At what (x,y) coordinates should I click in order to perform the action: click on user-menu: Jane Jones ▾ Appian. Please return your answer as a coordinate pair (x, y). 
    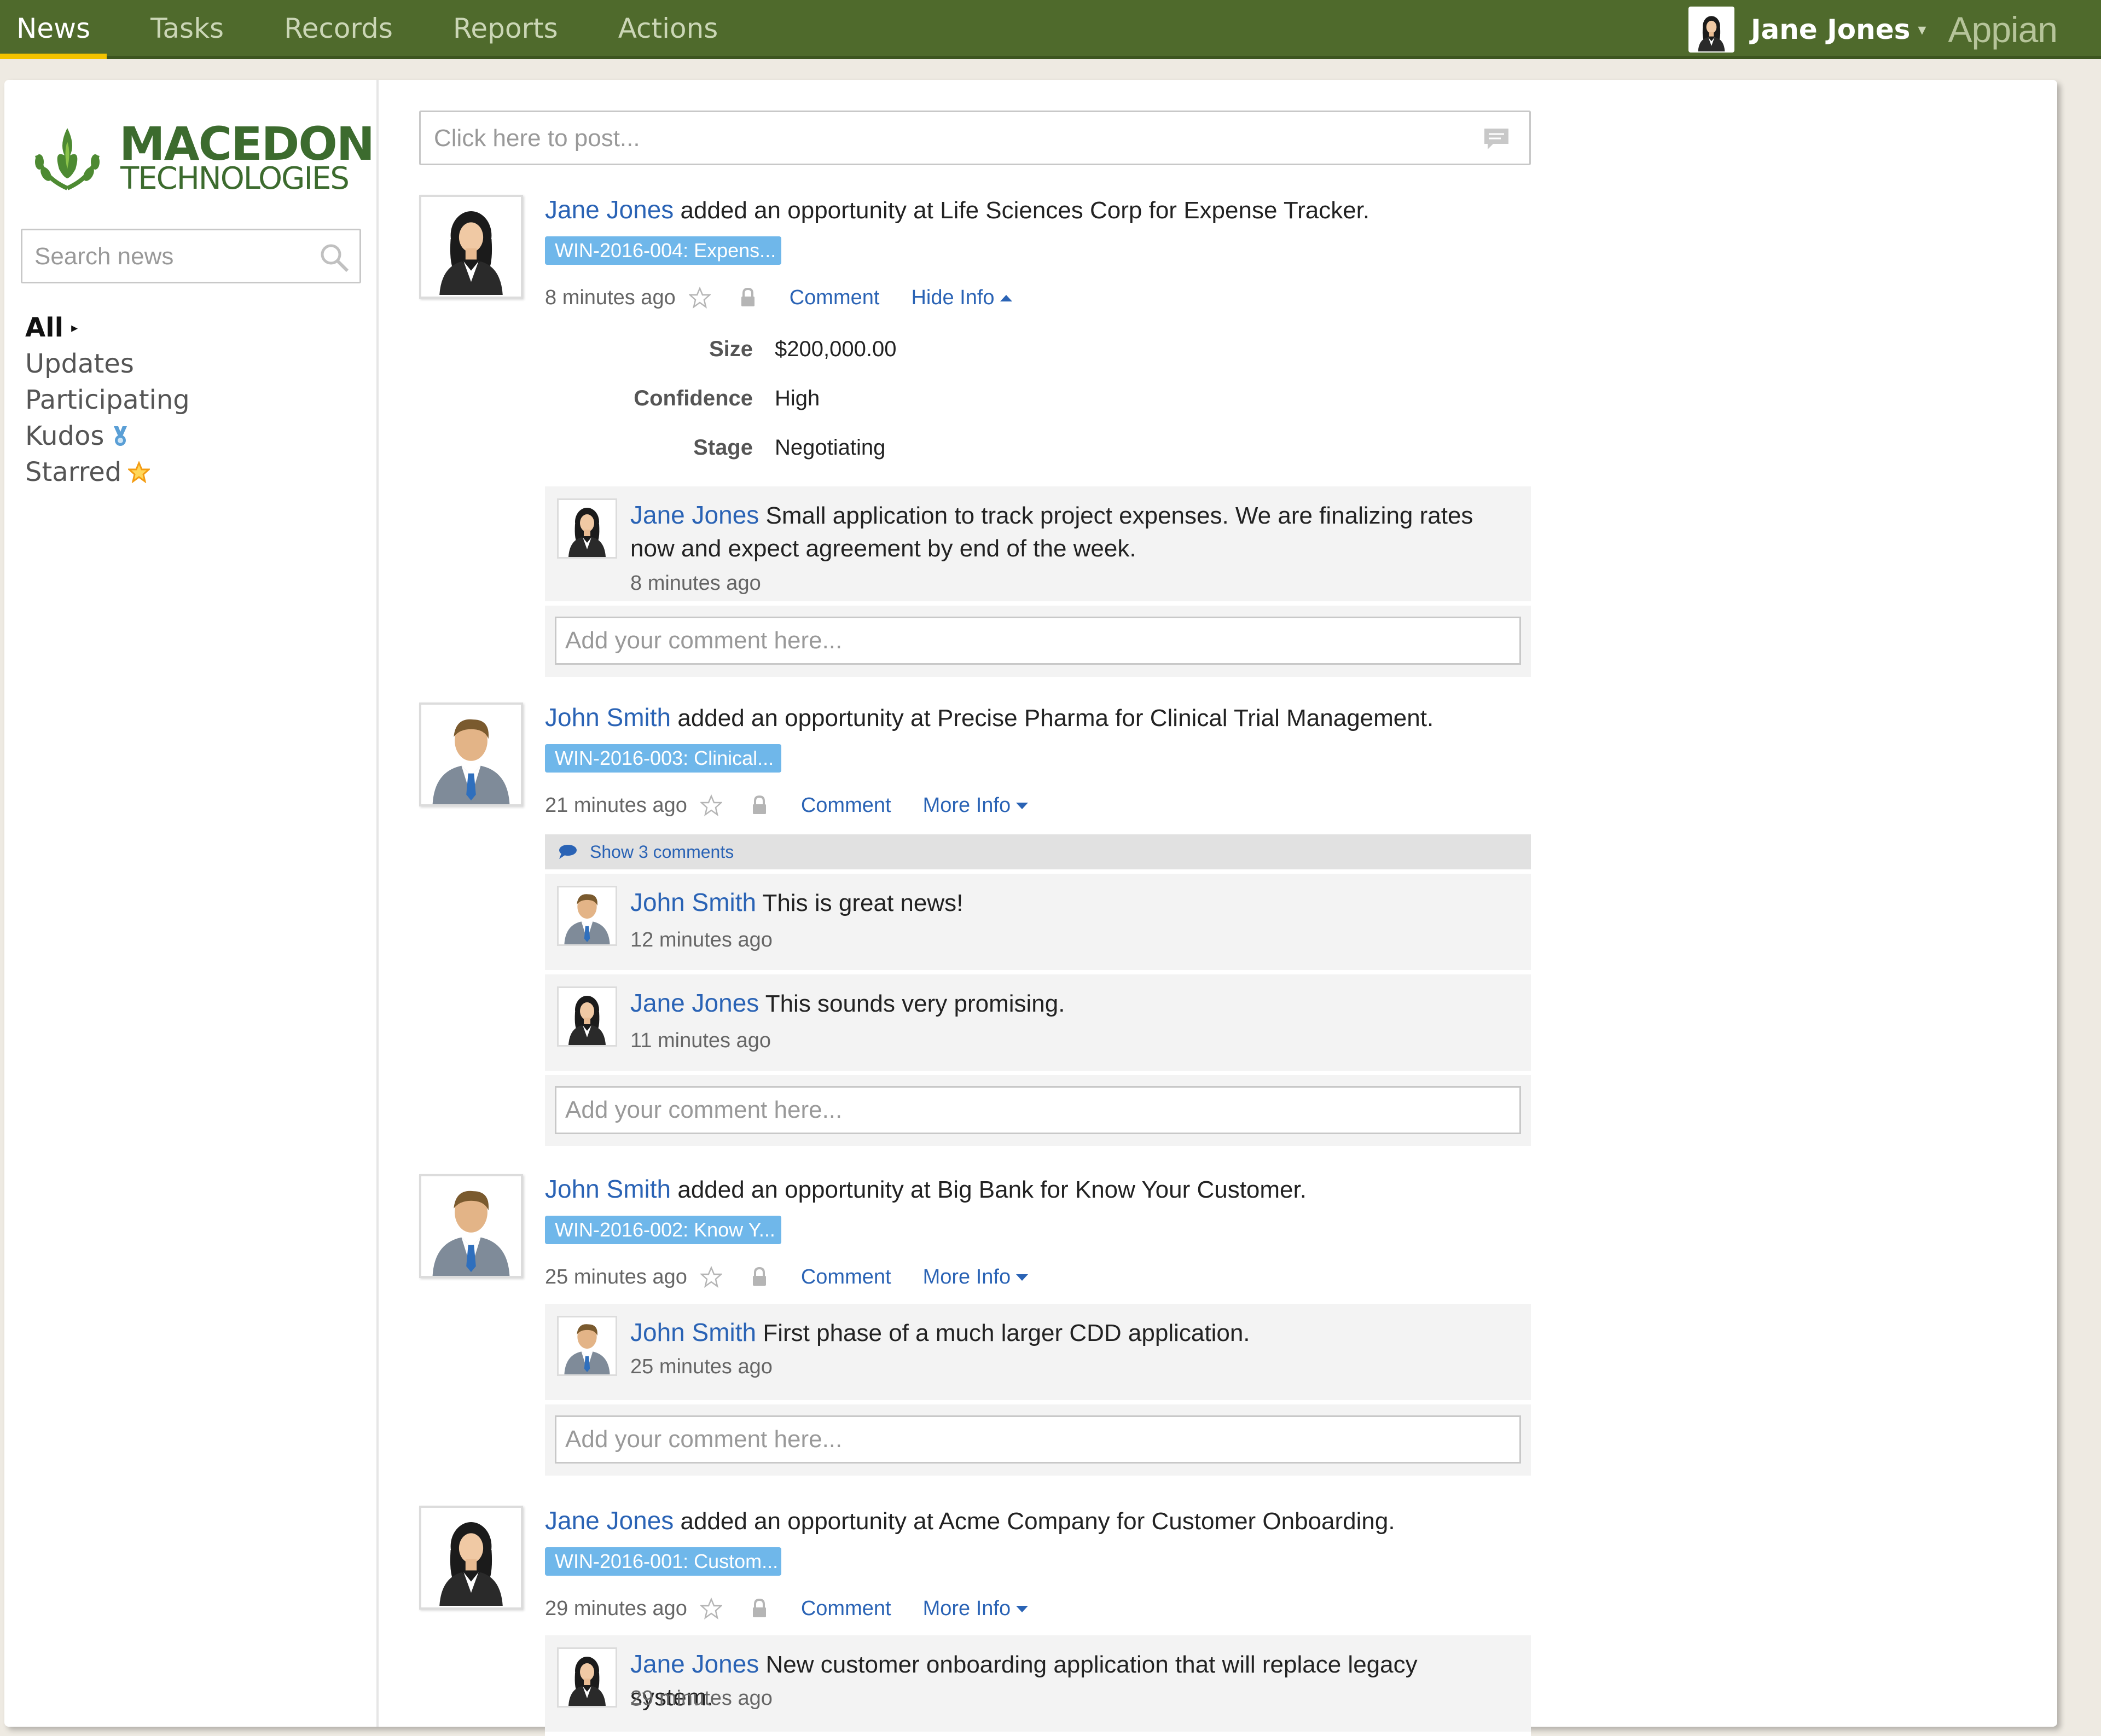
    Looking at the image, I should click on (1894, 29).